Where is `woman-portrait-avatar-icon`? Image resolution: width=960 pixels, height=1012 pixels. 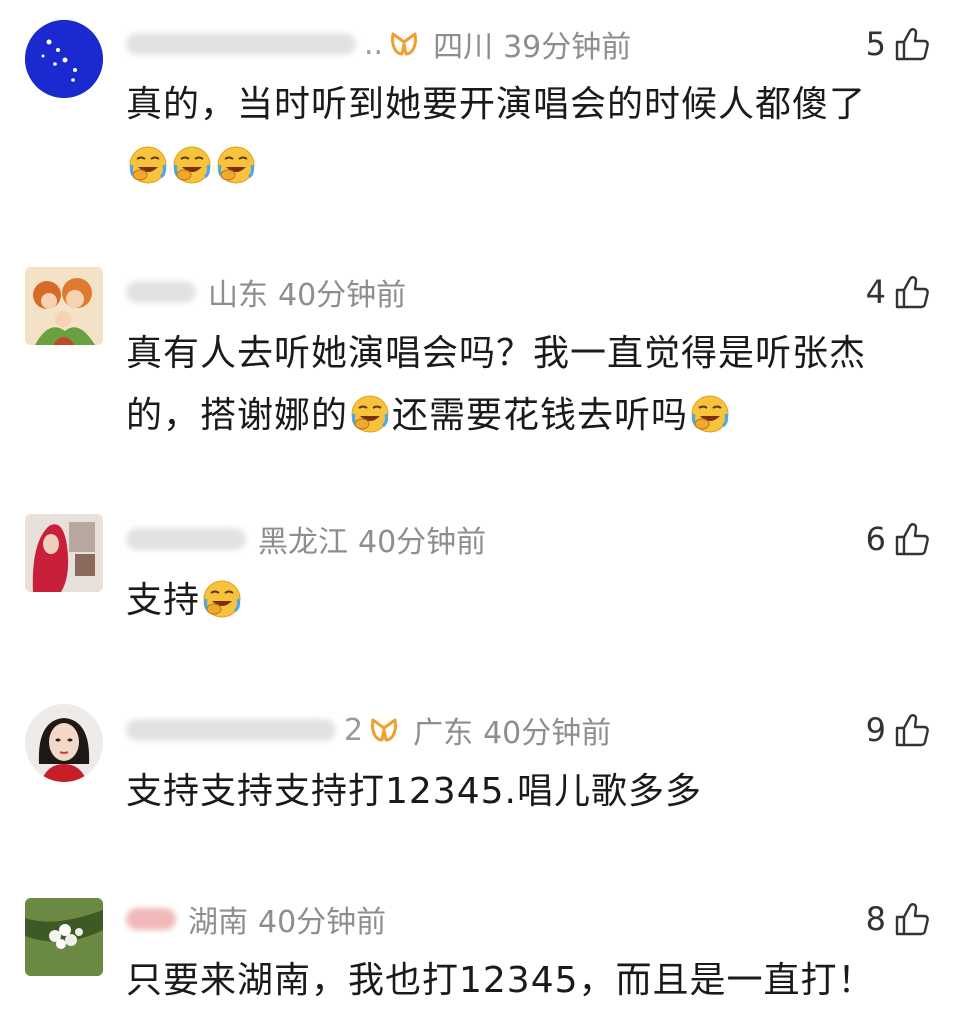
woman-portrait-avatar-icon is located at coordinates (64, 743).